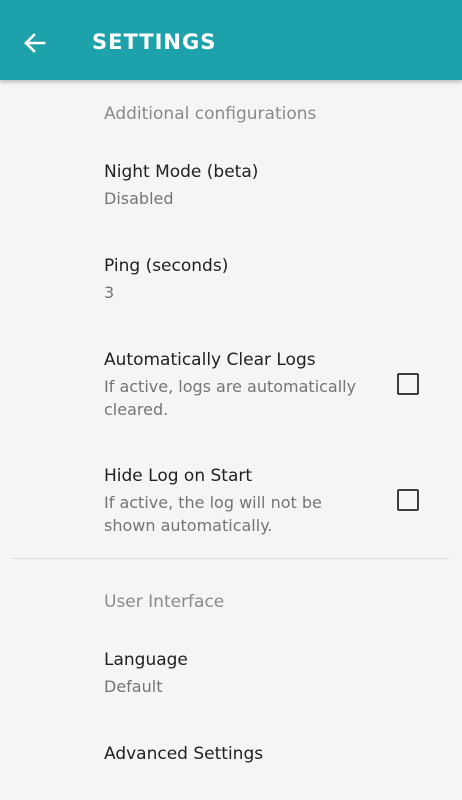 The width and height of the screenshot is (462, 800). Describe the element at coordinates (230, 558) in the screenshot. I see `section-divider` at that location.